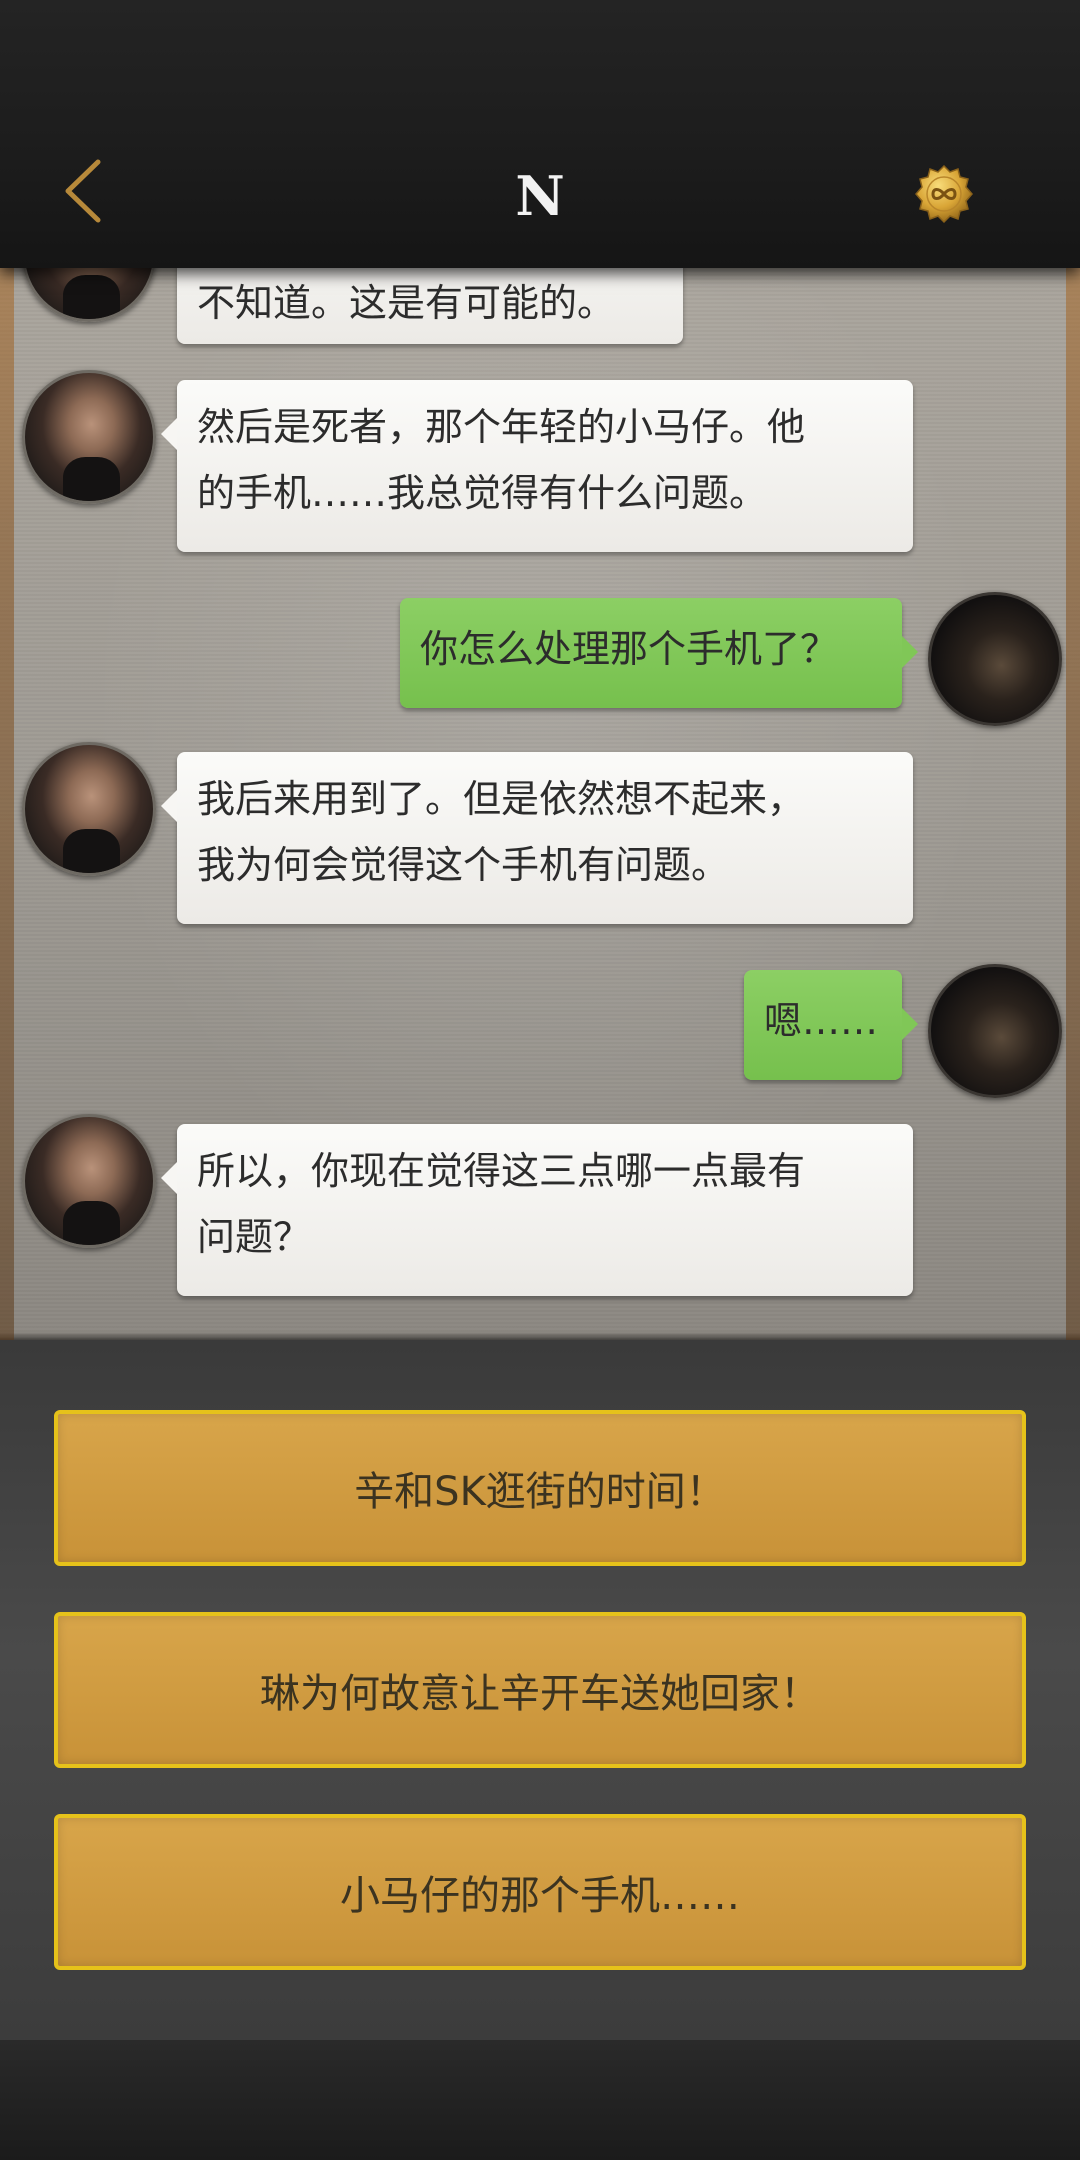 The width and height of the screenshot is (1080, 2160). I want to click on choice-button-2: 琳为何故意让辛开车送她回家！, so click(540, 1690).